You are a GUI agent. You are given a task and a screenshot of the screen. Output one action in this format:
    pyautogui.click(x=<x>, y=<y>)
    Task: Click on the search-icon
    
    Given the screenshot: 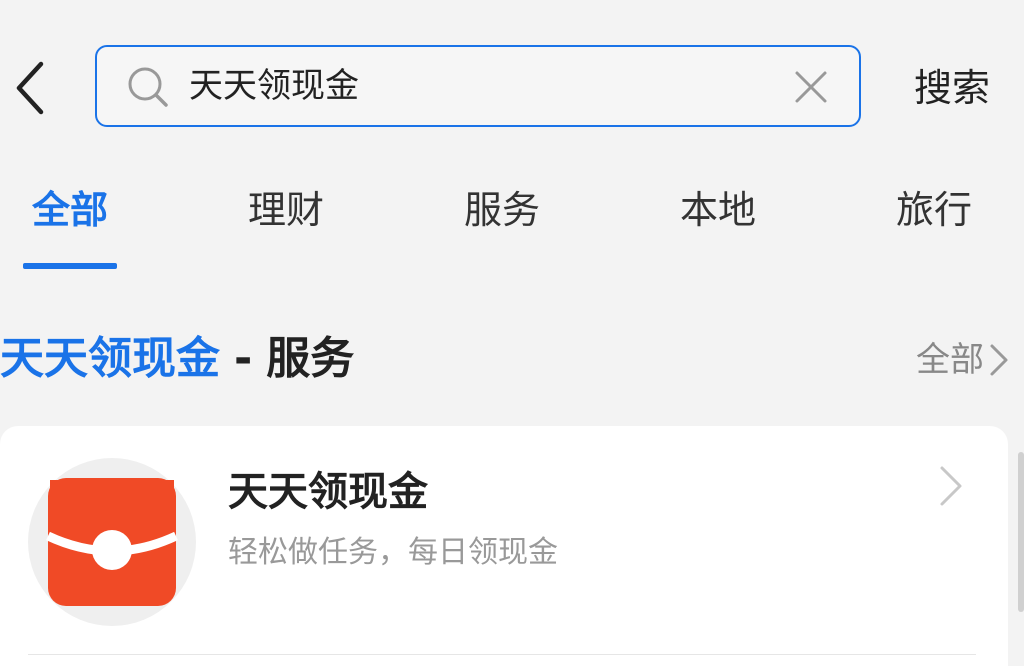 What is the action you would take?
    pyautogui.click(x=148, y=87)
    